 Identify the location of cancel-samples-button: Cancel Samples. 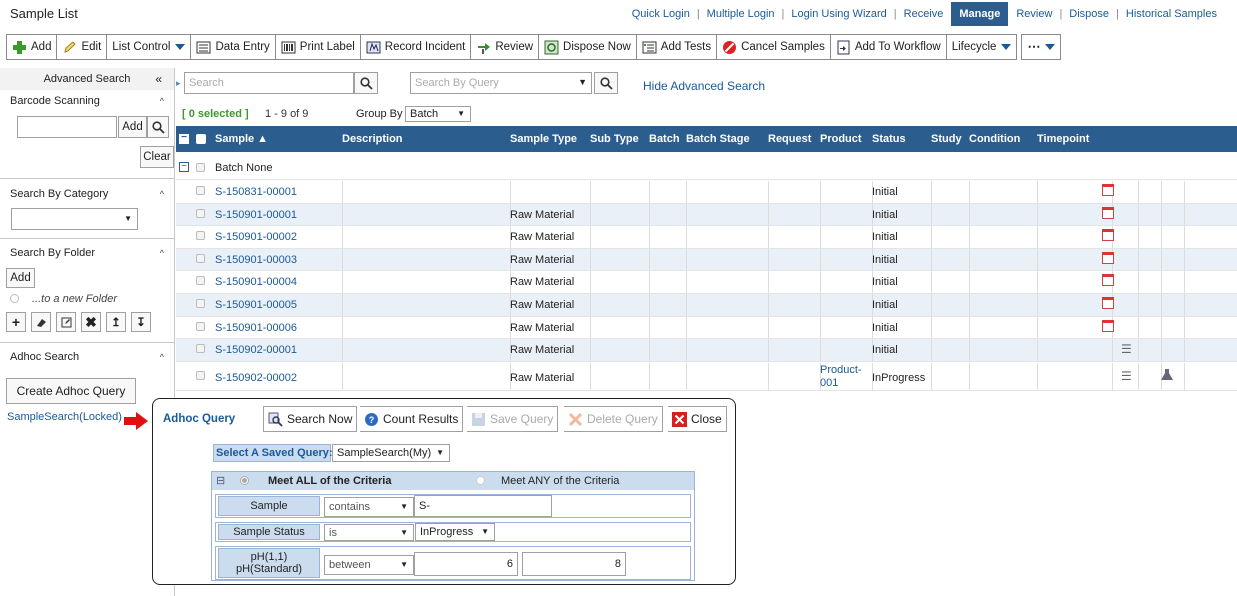
(774, 47).